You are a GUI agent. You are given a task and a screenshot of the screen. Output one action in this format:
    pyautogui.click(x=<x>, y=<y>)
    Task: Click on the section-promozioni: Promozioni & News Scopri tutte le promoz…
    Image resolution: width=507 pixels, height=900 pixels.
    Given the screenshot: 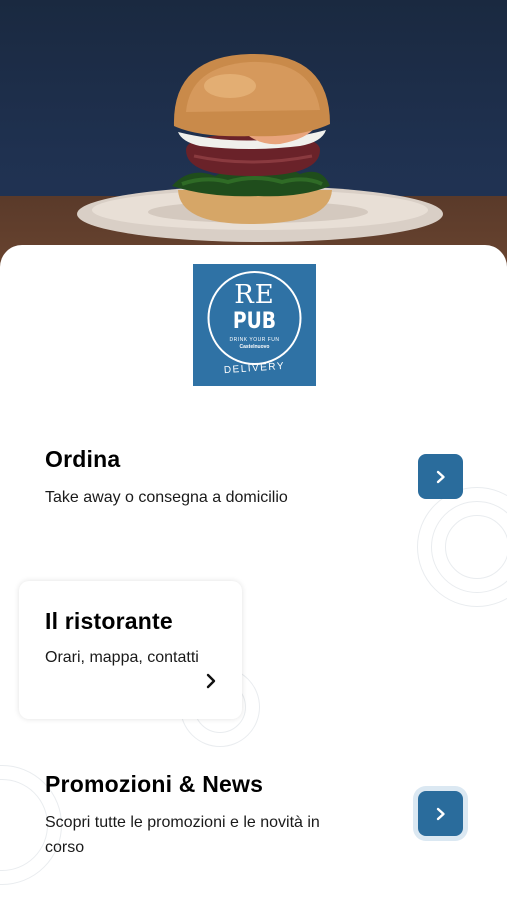 What is the action you would take?
    pyautogui.click(x=182, y=815)
    